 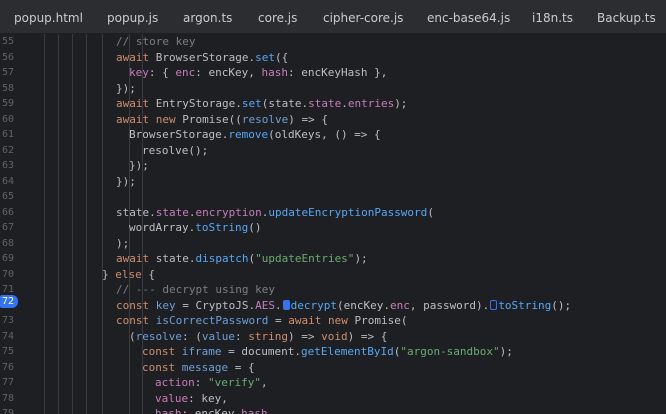 I want to click on code-line: await state.dispatch("updateEntries");, so click(x=242, y=259).